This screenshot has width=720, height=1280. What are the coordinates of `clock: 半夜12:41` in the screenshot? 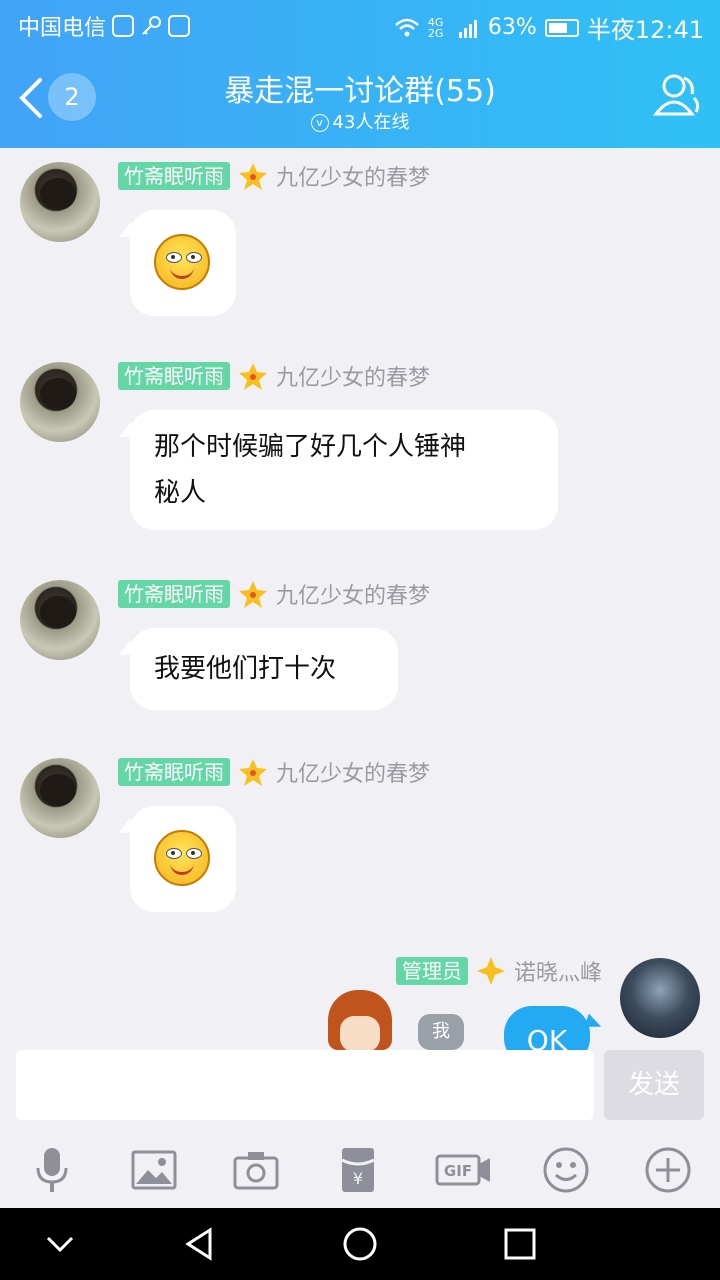 It's located at (645, 30).